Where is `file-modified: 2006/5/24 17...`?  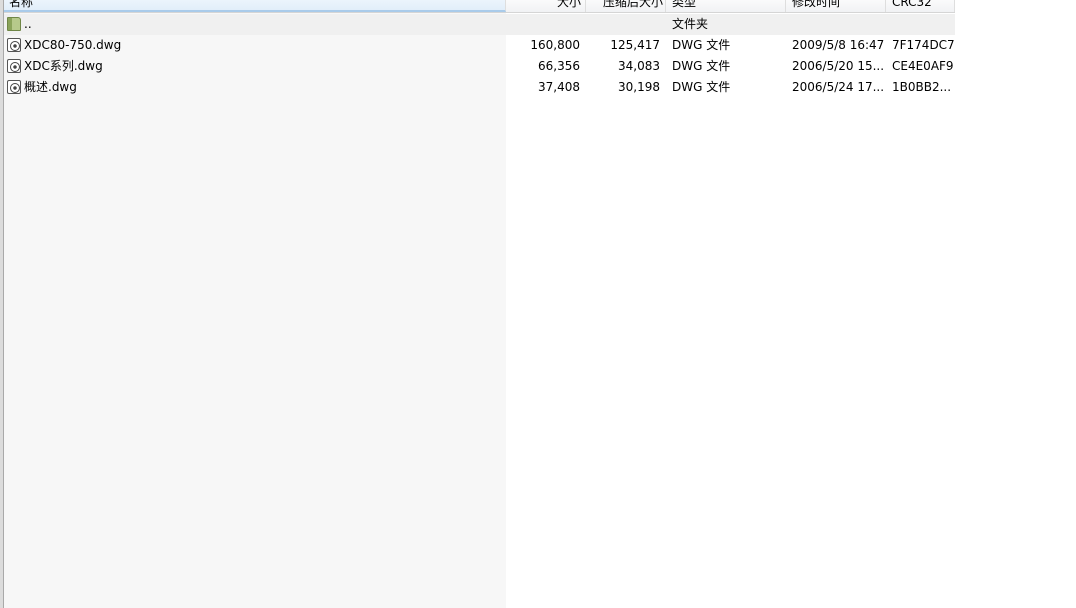
file-modified: 2006/5/24 17... is located at coordinates (838, 87).